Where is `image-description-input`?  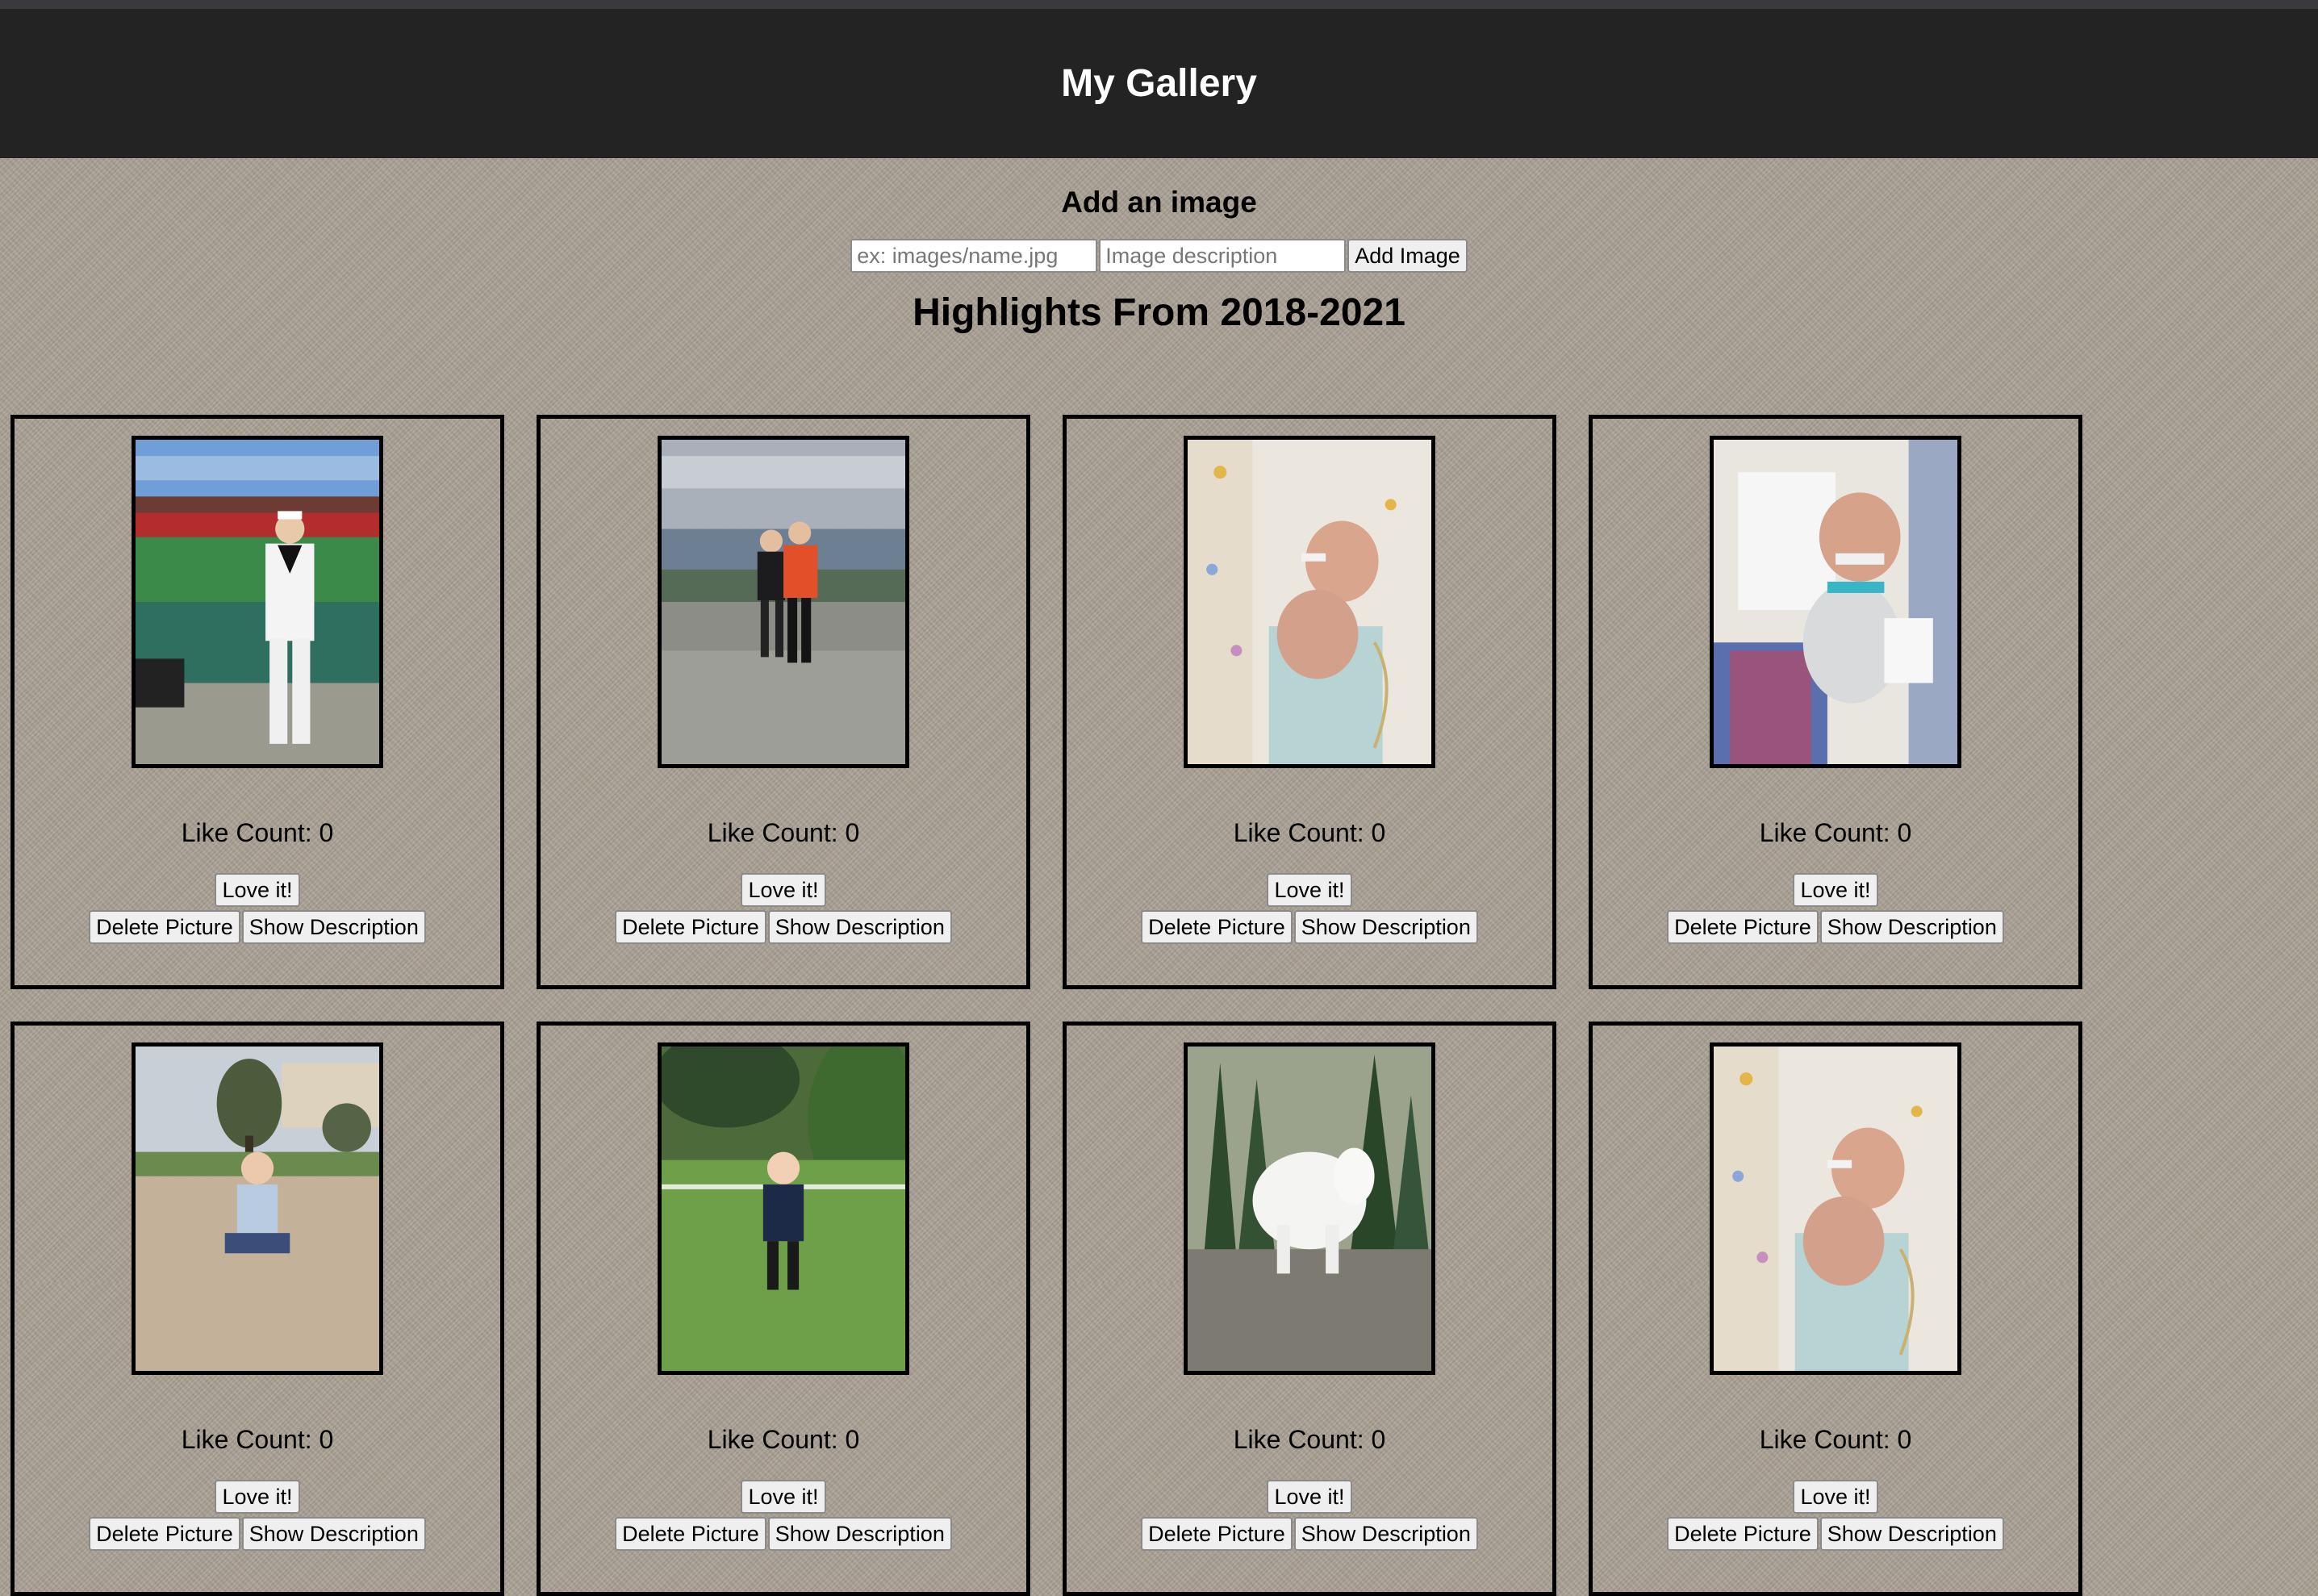 image-description-input is located at coordinates (1223, 256).